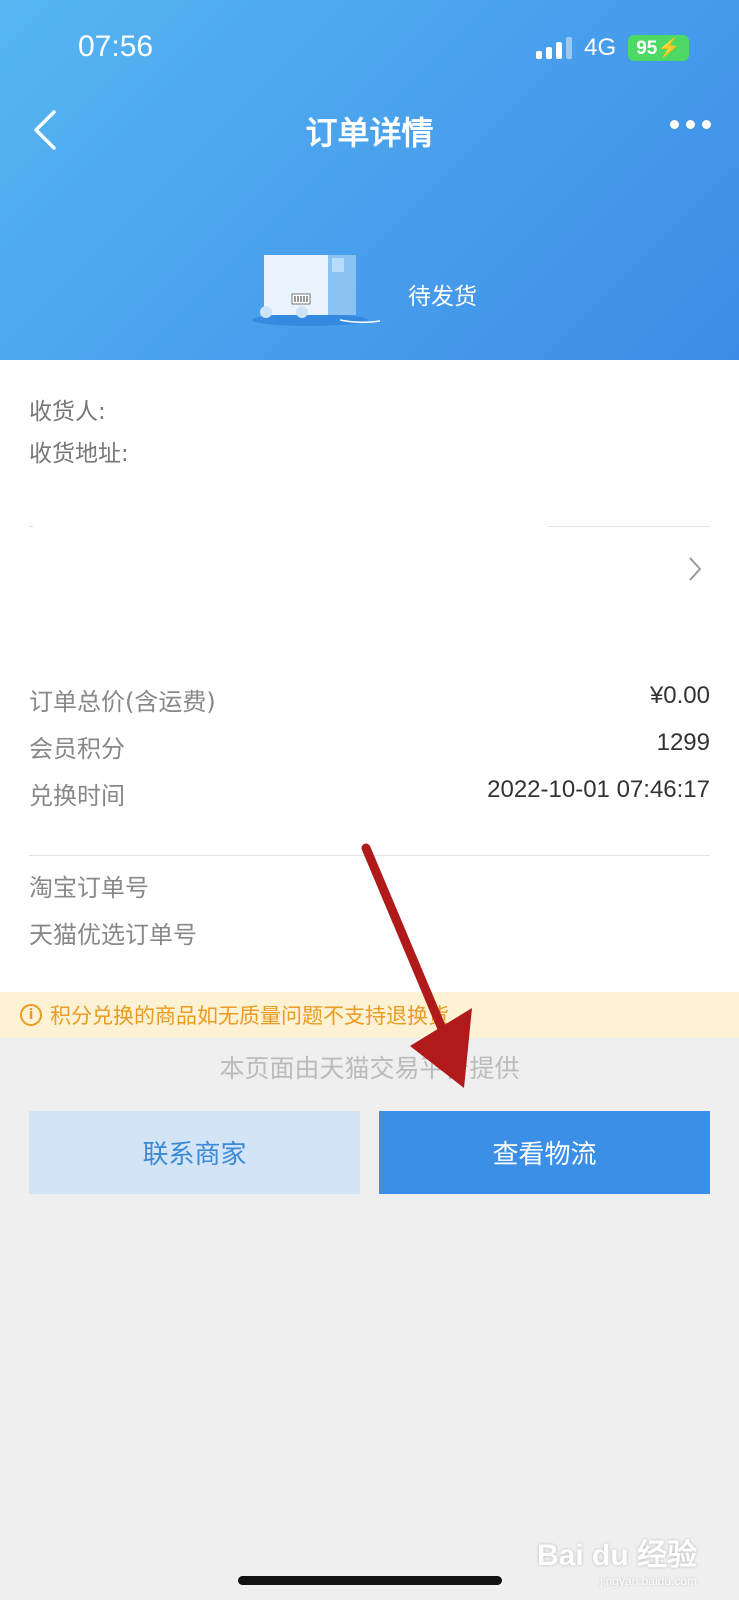  What do you see at coordinates (369, 1068) in the screenshot?
I see `footer-note: 本页面由天猫交易平台提供` at bounding box center [369, 1068].